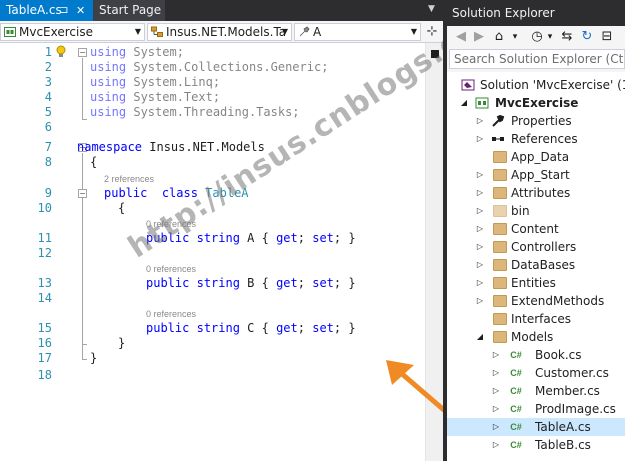 The height and width of the screenshot is (461, 625). Describe the element at coordinates (537, 37) in the screenshot. I see `history-icon: ◷` at that location.